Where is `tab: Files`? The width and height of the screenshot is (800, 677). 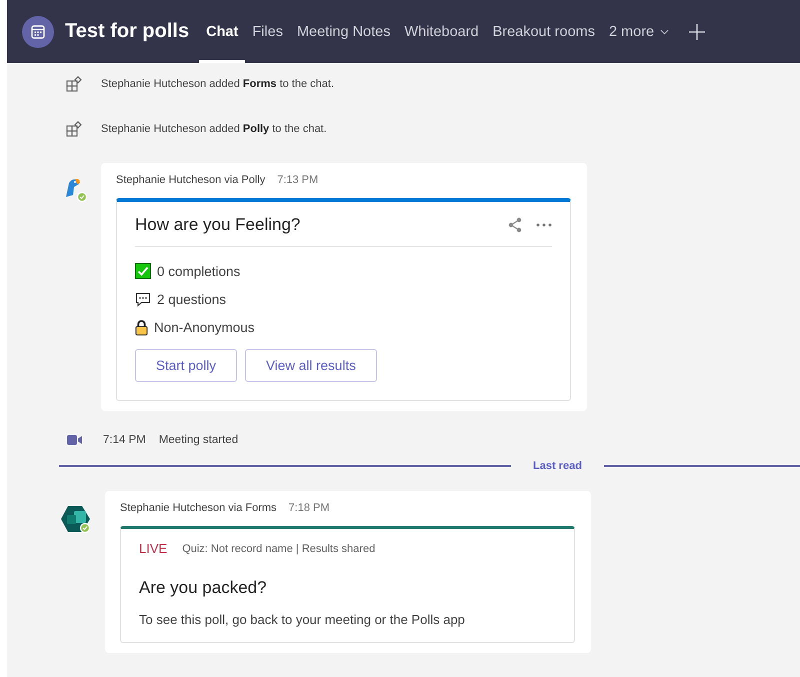 tab: Files is located at coordinates (267, 31).